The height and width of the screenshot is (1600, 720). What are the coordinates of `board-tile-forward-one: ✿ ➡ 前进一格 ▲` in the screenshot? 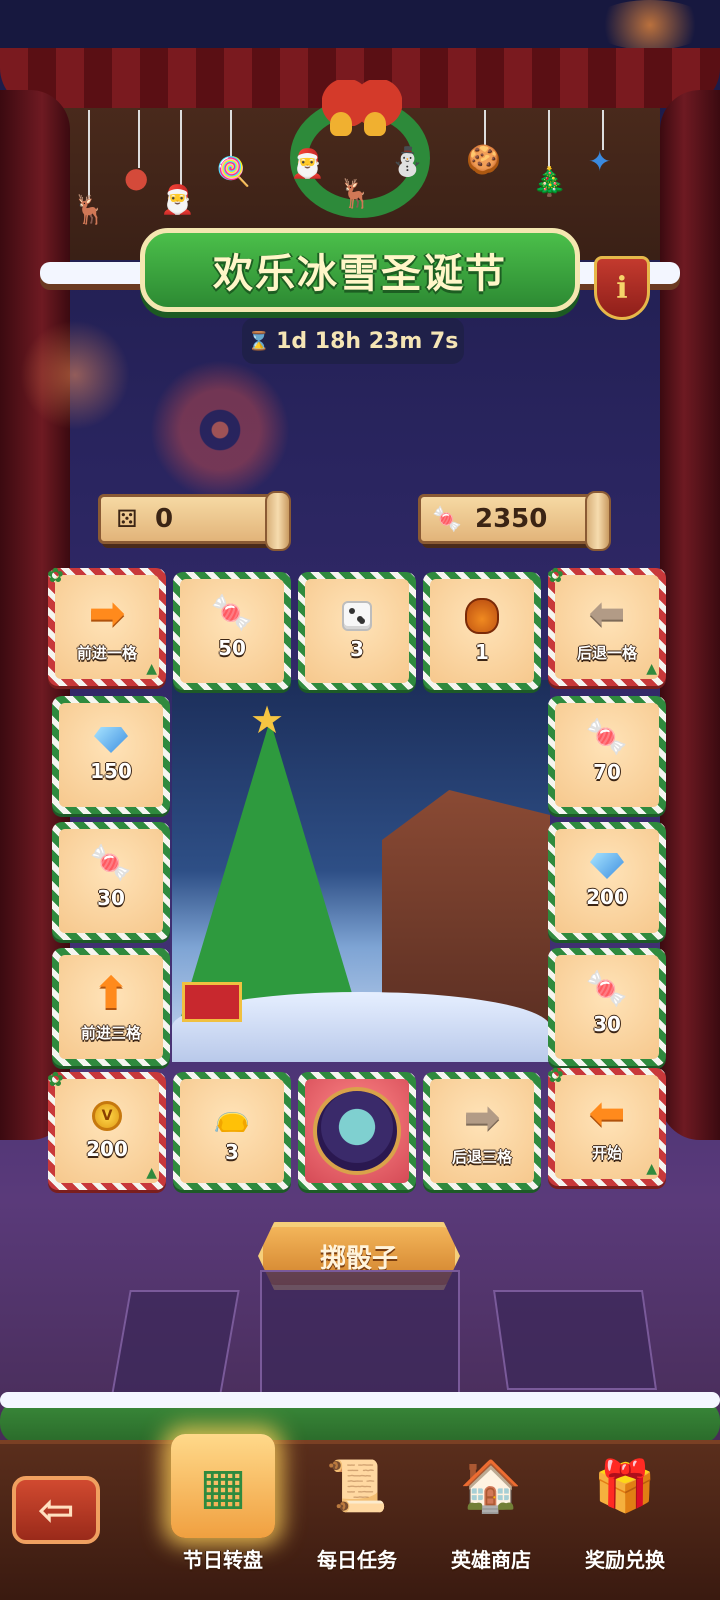 It's located at (106, 624).